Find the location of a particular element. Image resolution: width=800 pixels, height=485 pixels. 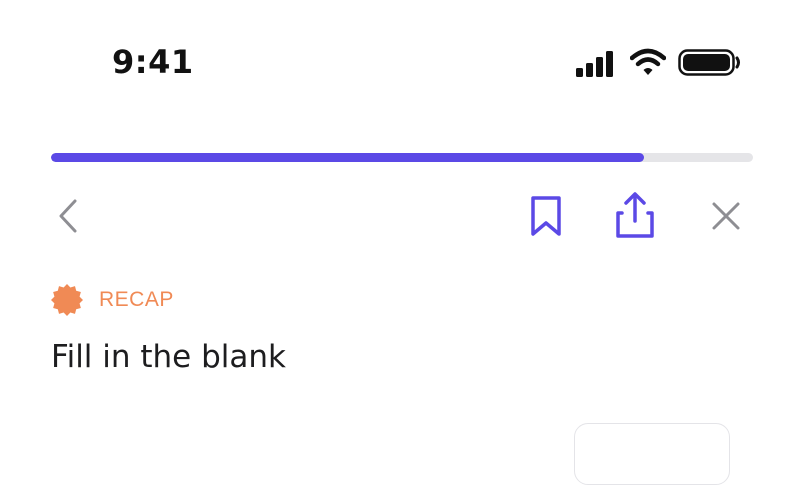

share-icon is located at coordinates (635, 215).